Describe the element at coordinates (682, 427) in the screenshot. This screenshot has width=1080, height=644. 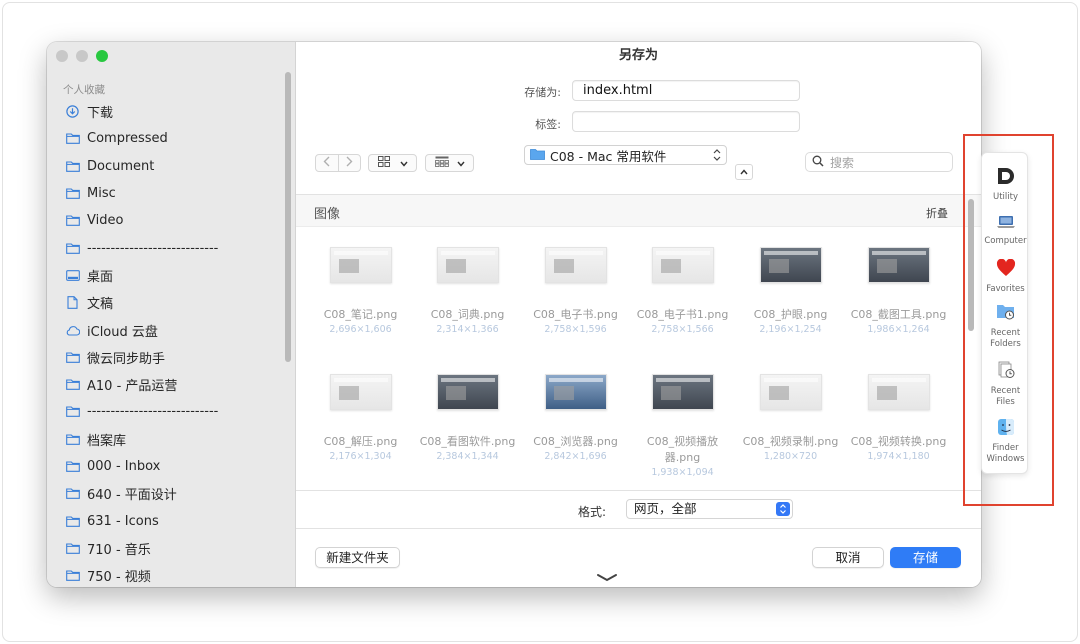
I see `file-item: C08_视频播放器.png 1,938×1,094` at that location.